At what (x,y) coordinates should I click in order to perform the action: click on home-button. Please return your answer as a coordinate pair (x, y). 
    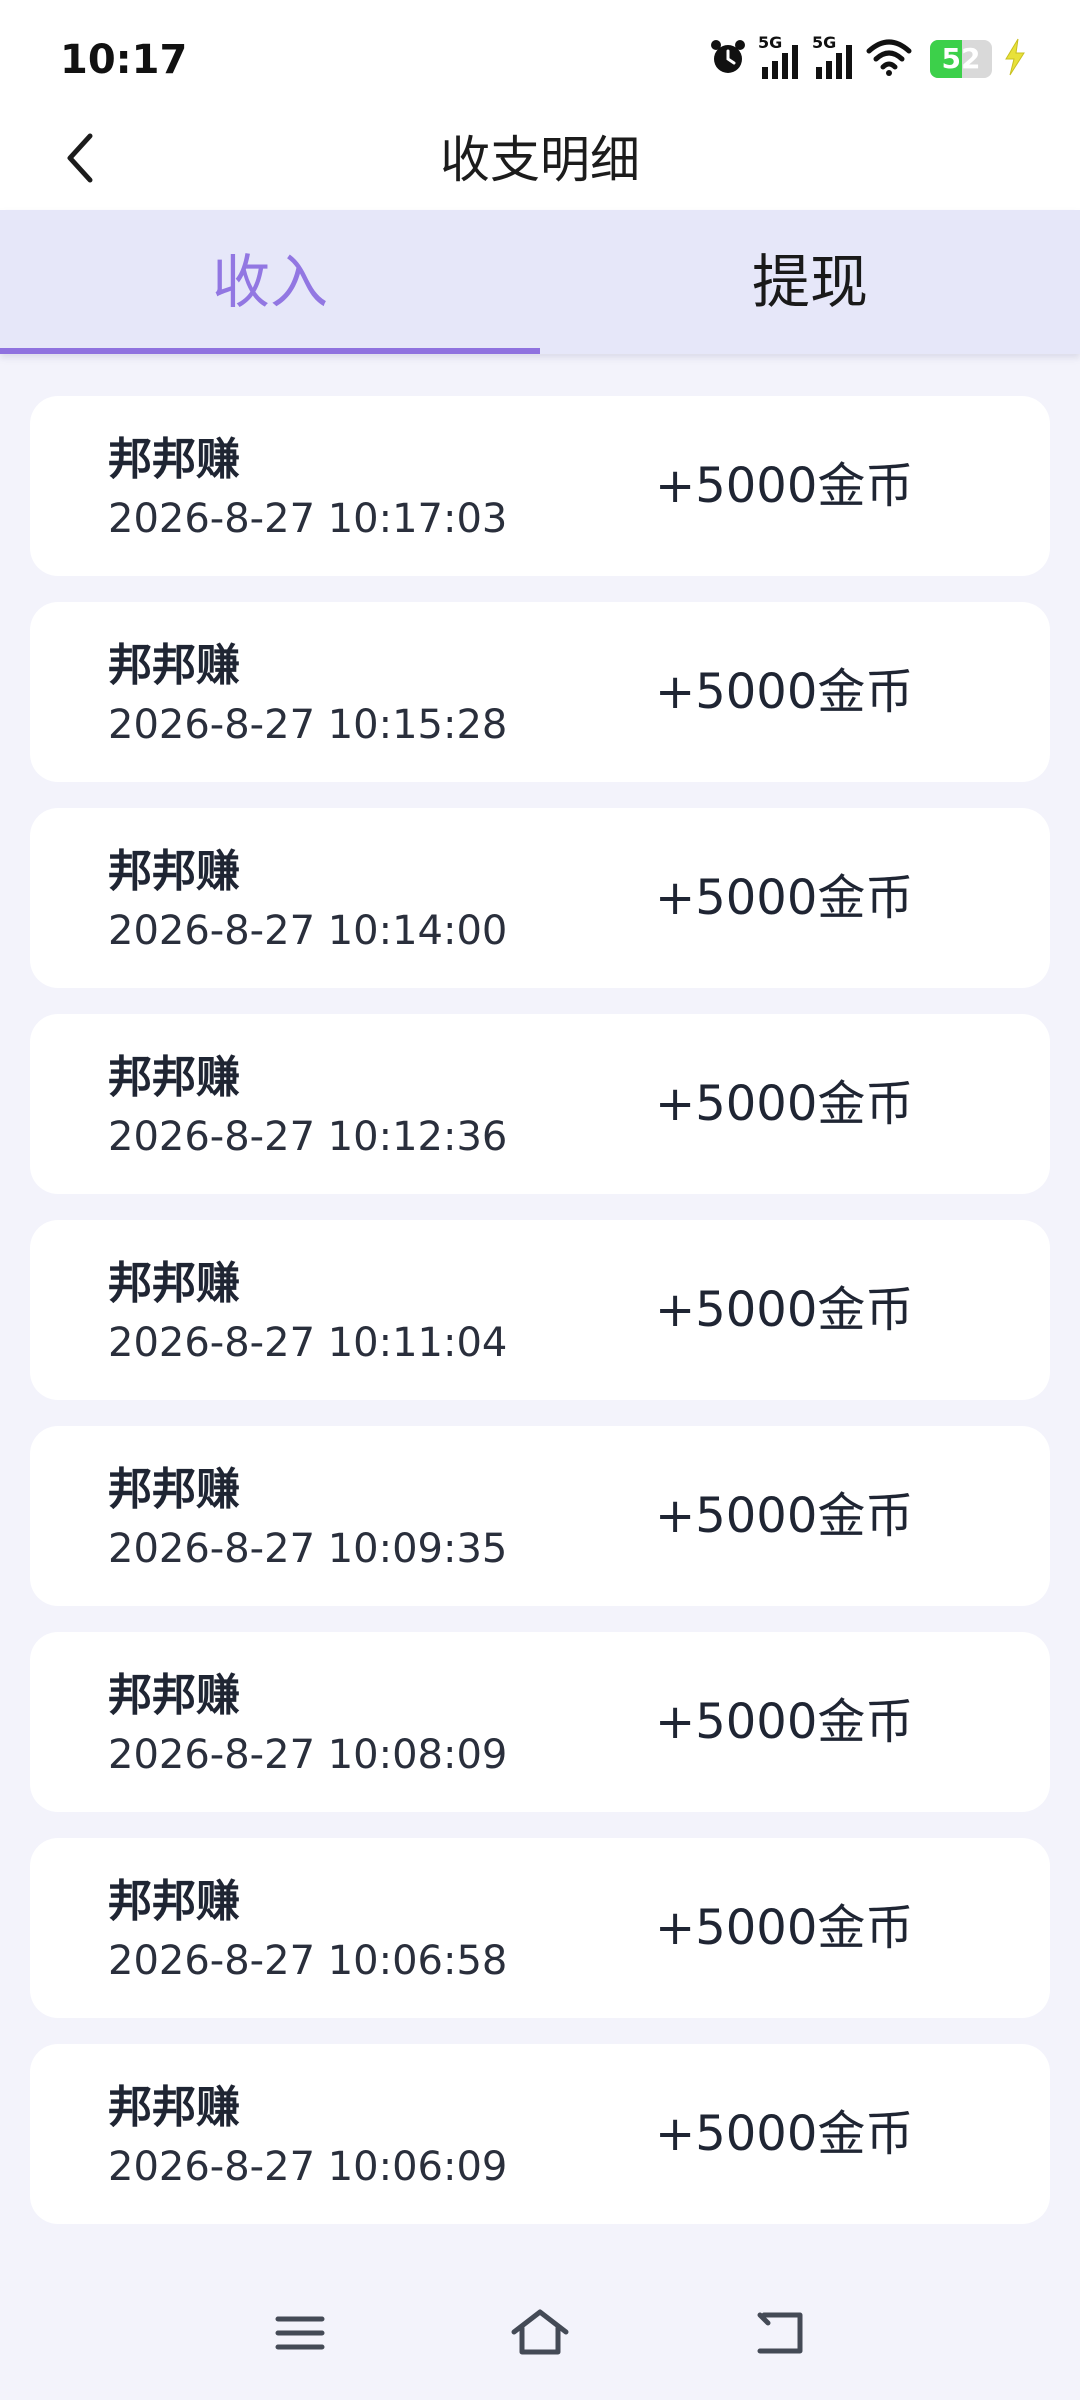
    Looking at the image, I should click on (540, 2335).